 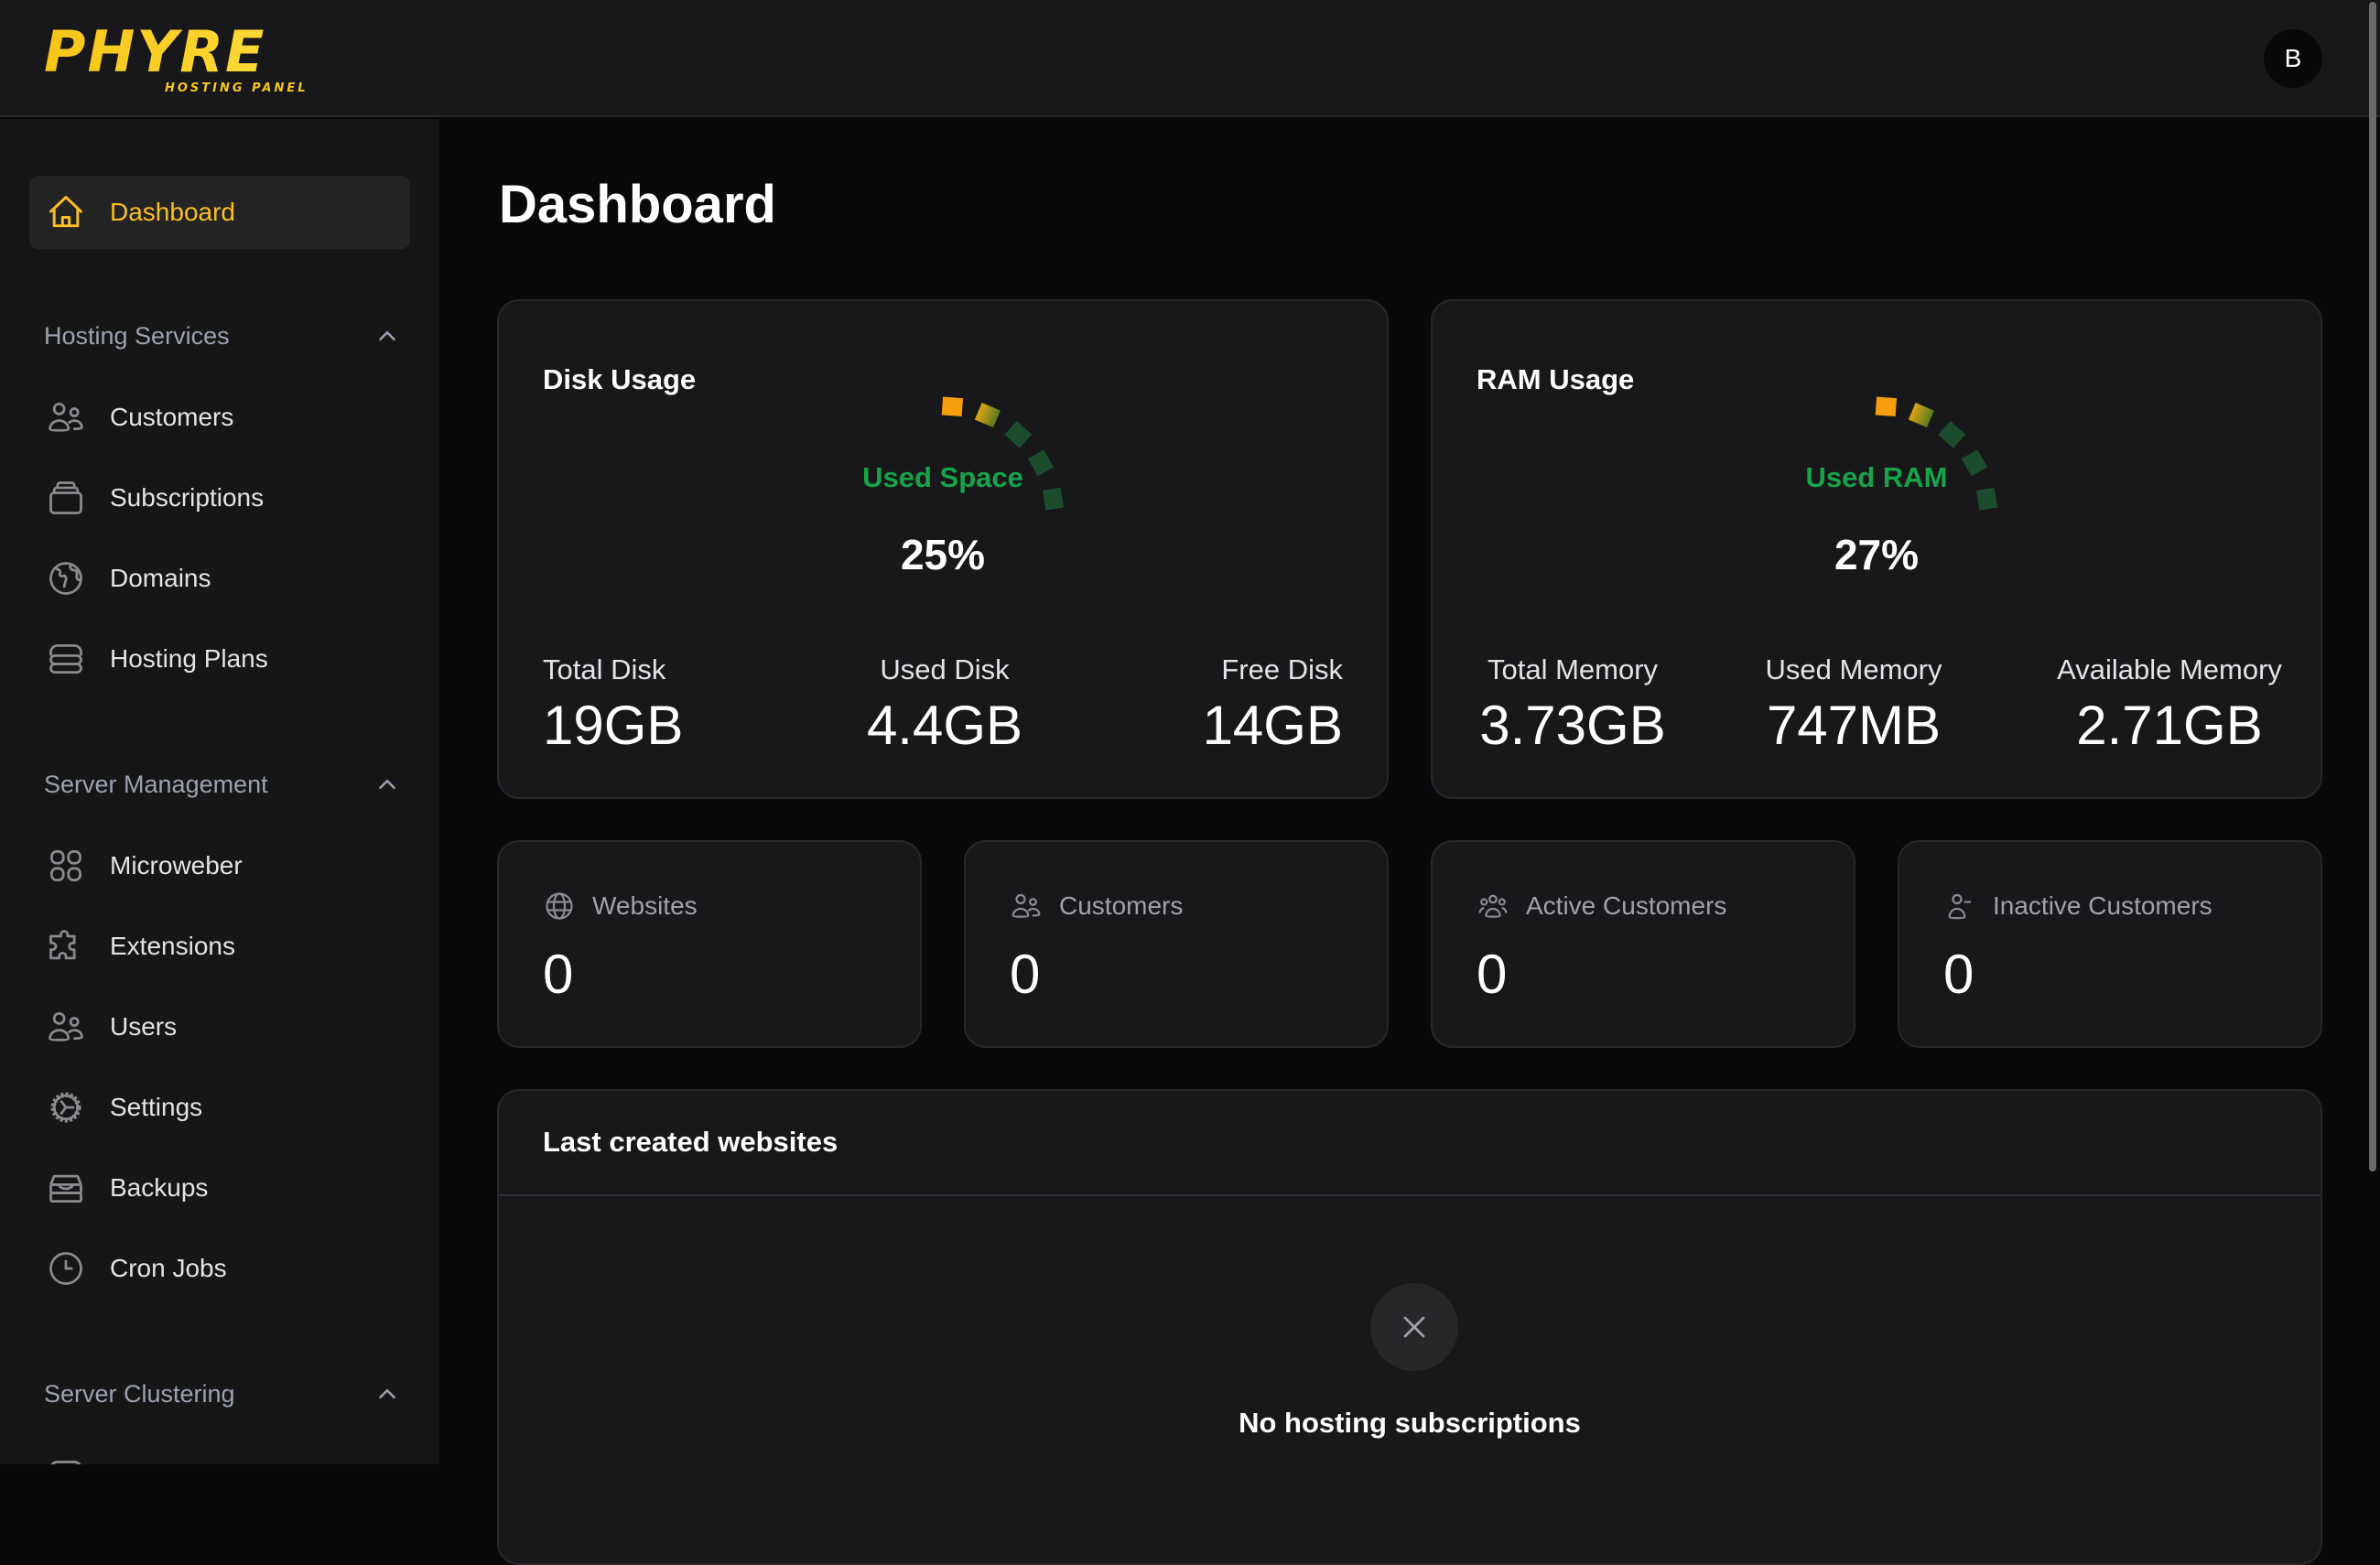 I want to click on sidebar-item-label: Extensions, so click(x=172, y=946).